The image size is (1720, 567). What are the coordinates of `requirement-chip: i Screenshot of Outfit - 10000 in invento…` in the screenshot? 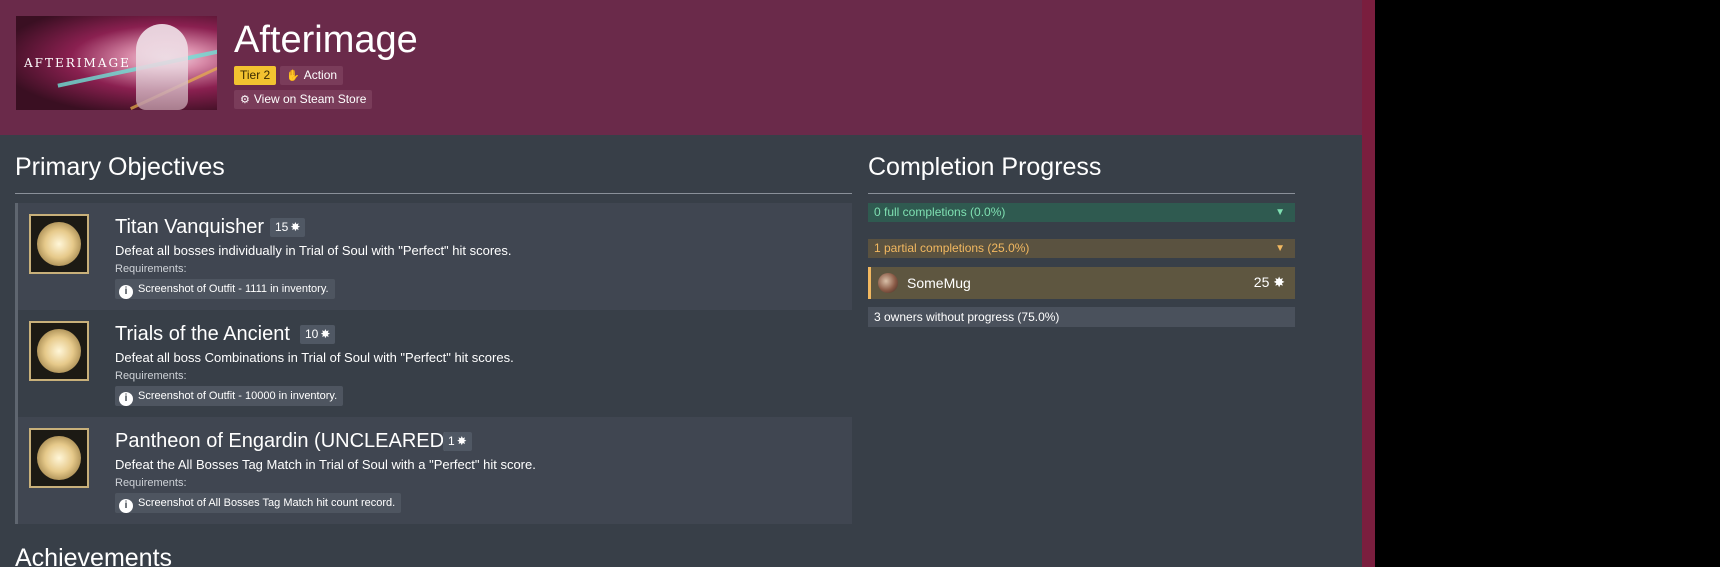 It's located at (229, 396).